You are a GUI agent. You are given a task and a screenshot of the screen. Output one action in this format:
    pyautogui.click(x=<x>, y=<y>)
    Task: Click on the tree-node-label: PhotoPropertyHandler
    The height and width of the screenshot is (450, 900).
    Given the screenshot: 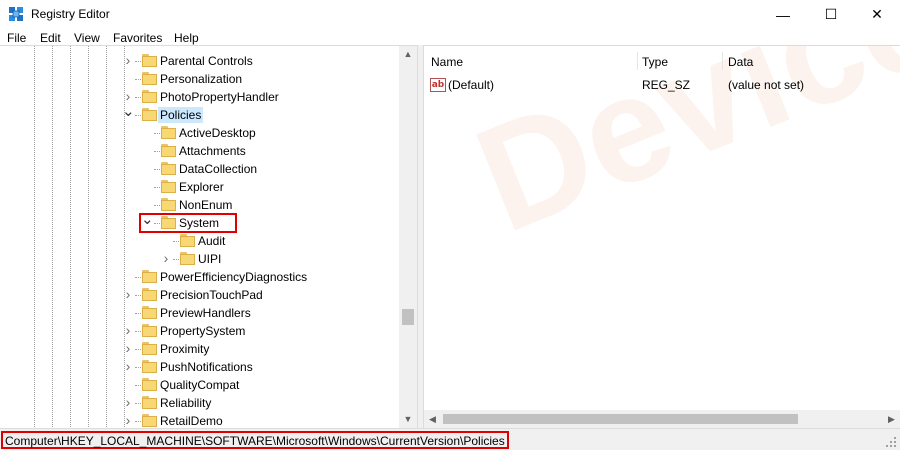 What is the action you would take?
    pyautogui.click(x=219, y=97)
    